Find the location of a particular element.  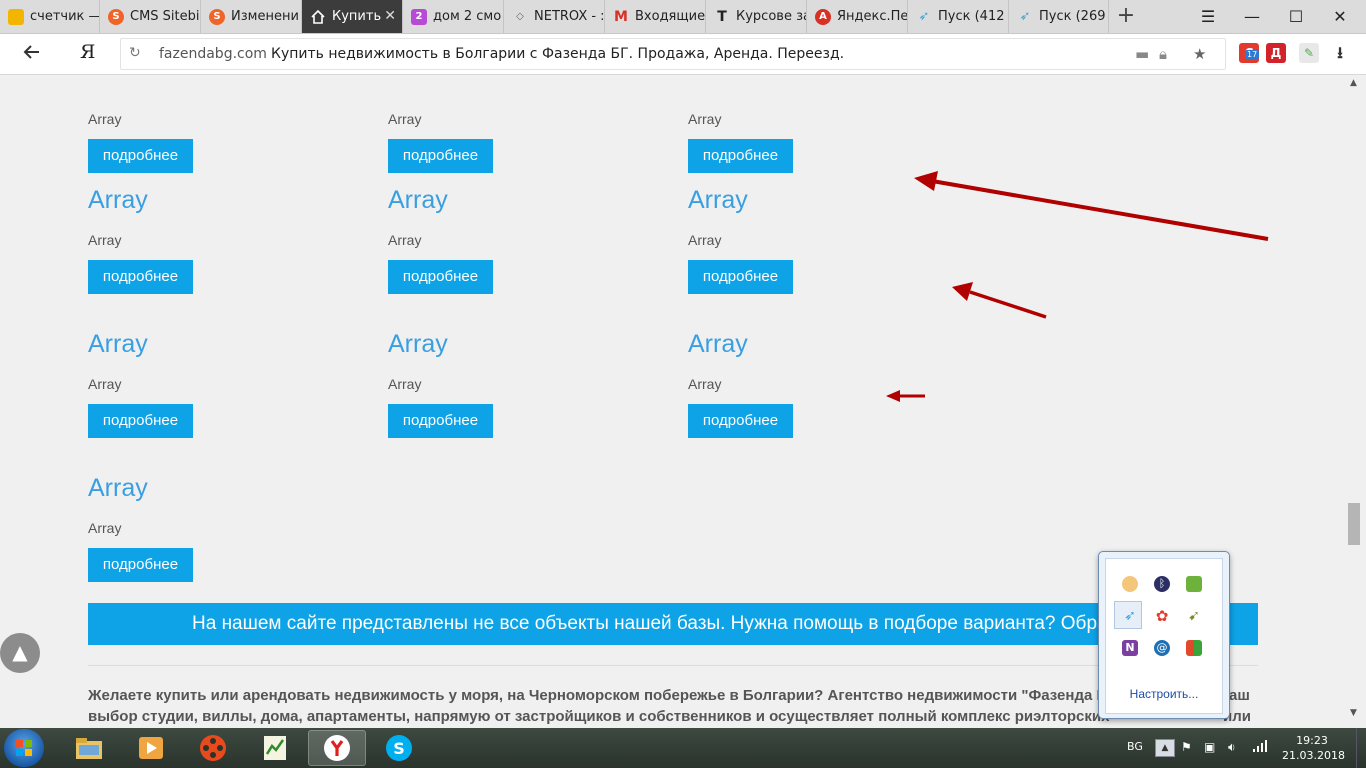

house-icon is located at coordinates (318, 17).